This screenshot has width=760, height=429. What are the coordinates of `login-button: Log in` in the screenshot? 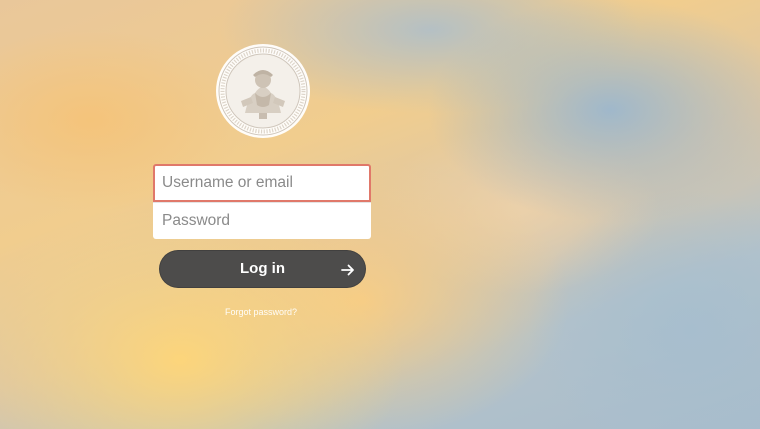 It's located at (262, 269).